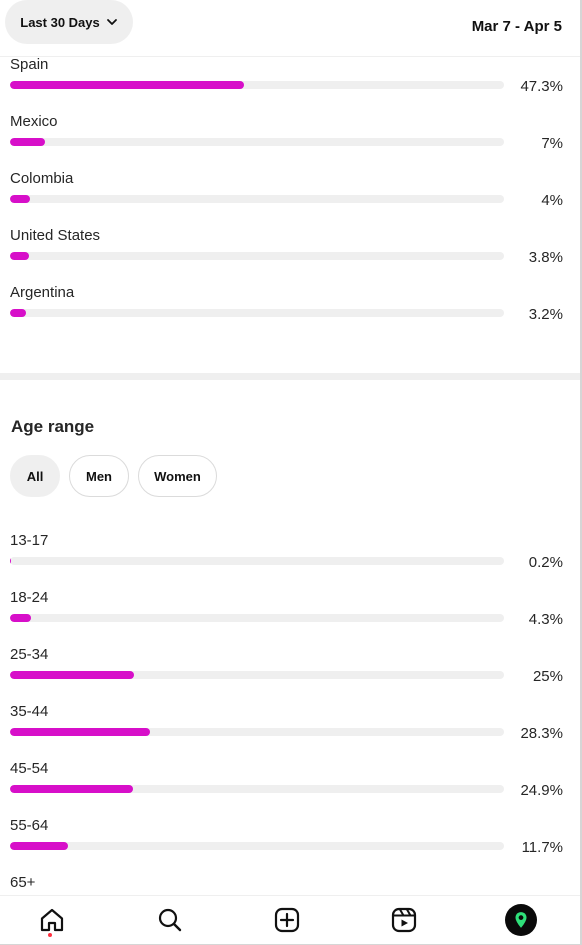 The width and height of the screenshot is (582, 945). What do you see at coordinates (516, 26) in the screenshot?
I see `date-range-text: Mar 7 - Apr 5` at bounding box center [516, 26].